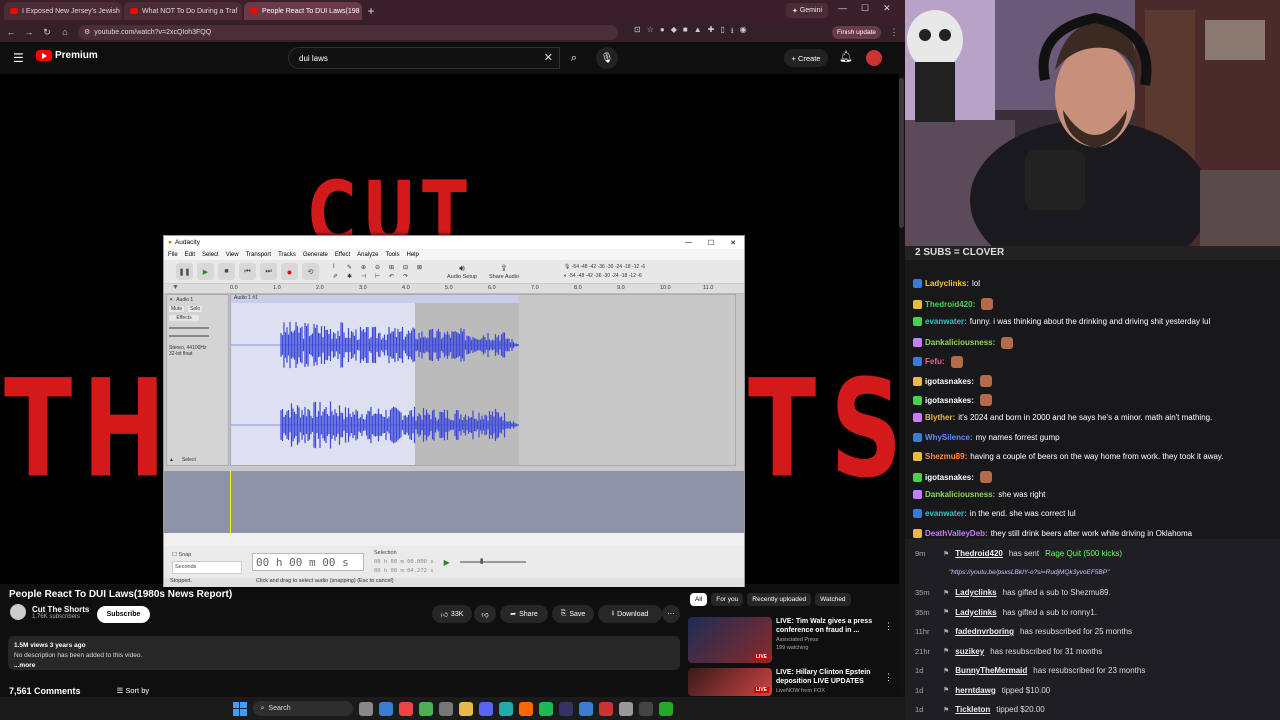 The height and width of the screenshot is (720, 1280). I want to click on close-tab-icon: ×, so click(241, 11).